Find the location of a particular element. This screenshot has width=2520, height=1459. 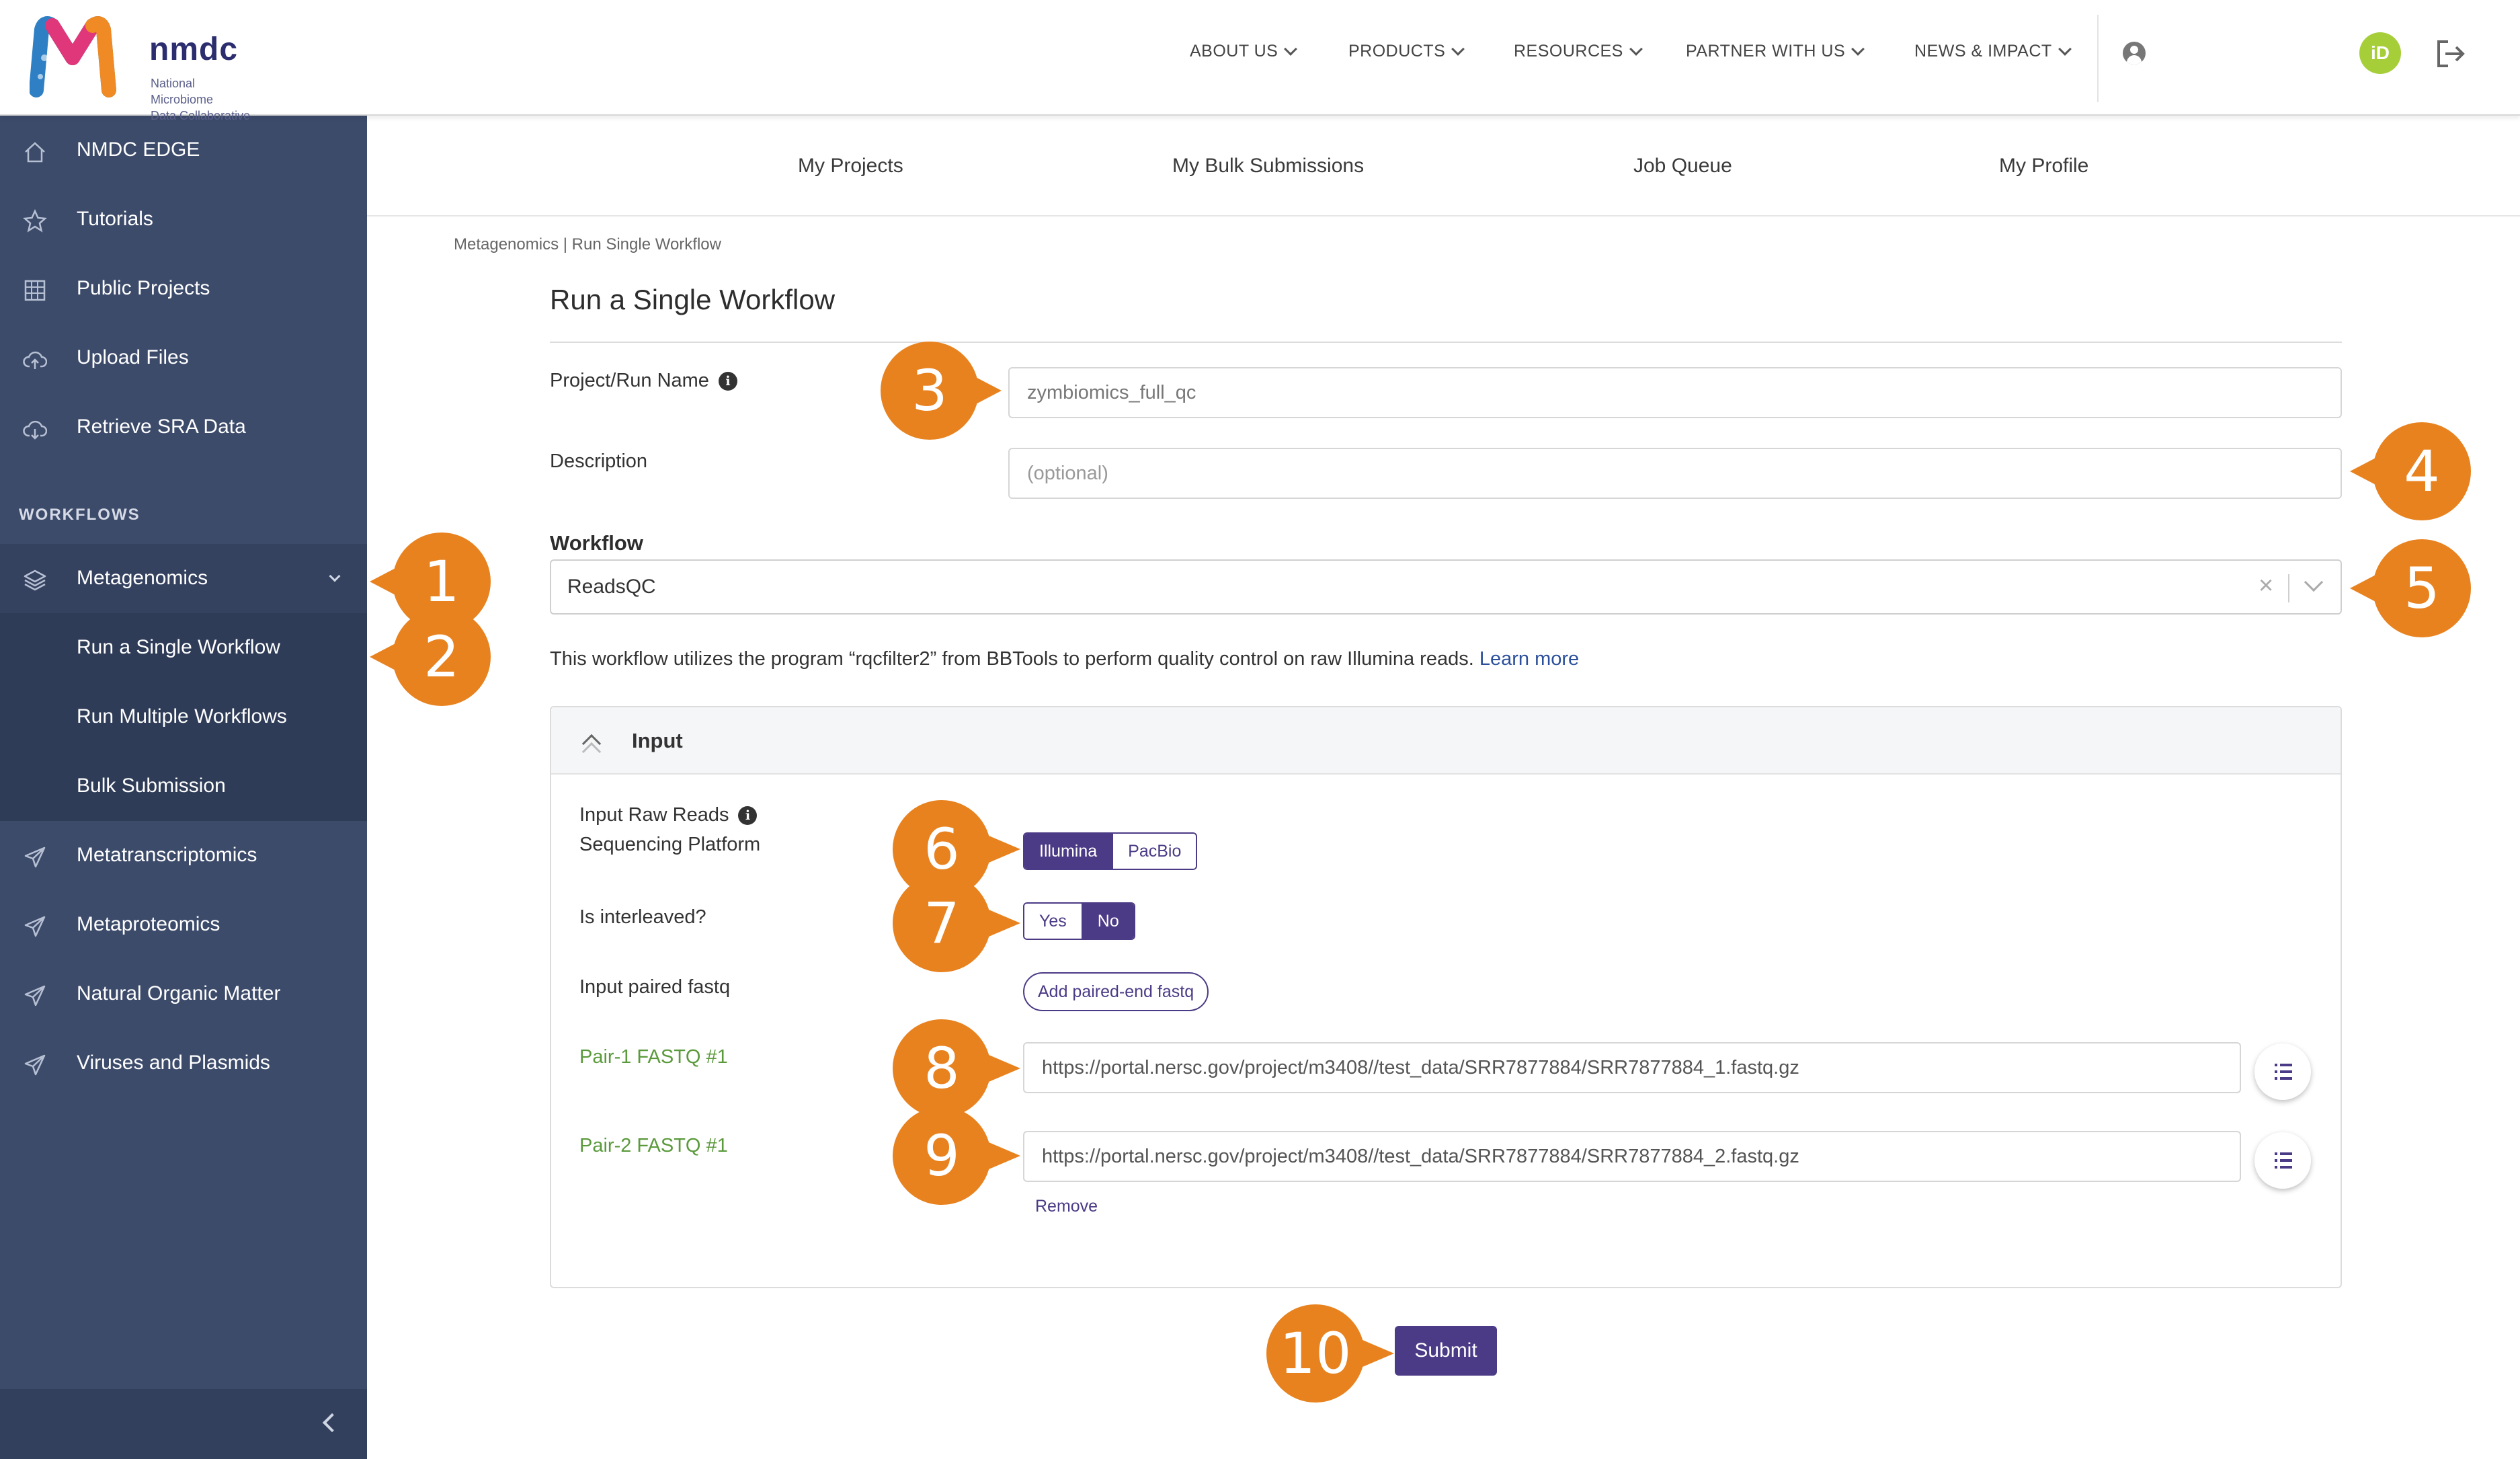

sidebar-item-label: Run Multiple Workflows is located at coordinates (182, 716).